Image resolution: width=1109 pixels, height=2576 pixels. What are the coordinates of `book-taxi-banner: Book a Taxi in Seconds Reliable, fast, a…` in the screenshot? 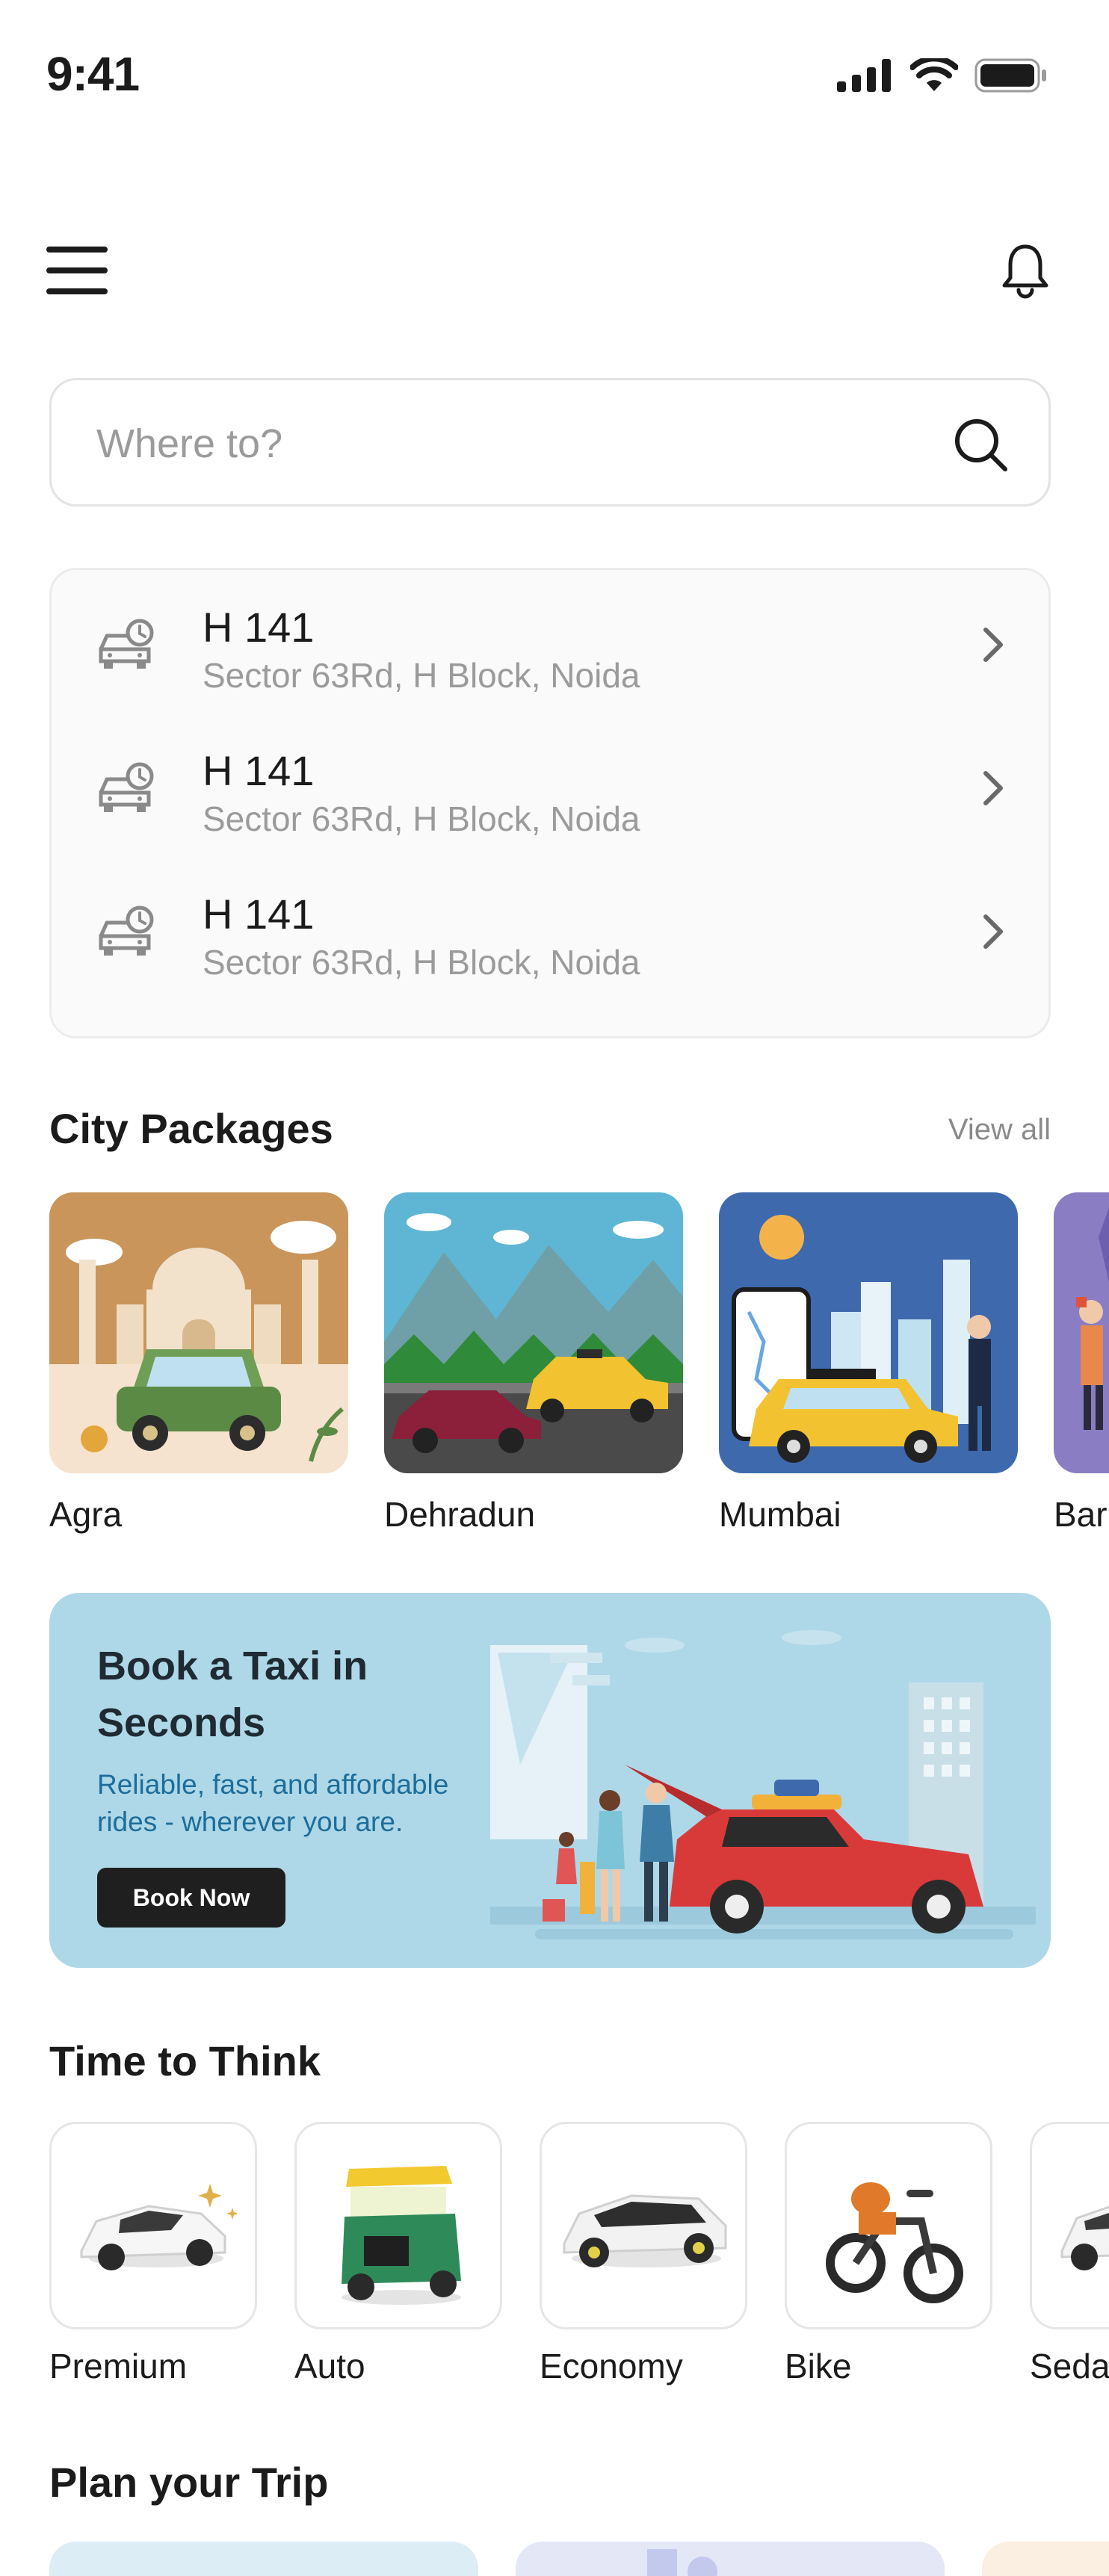 It's located at (550, 1780).